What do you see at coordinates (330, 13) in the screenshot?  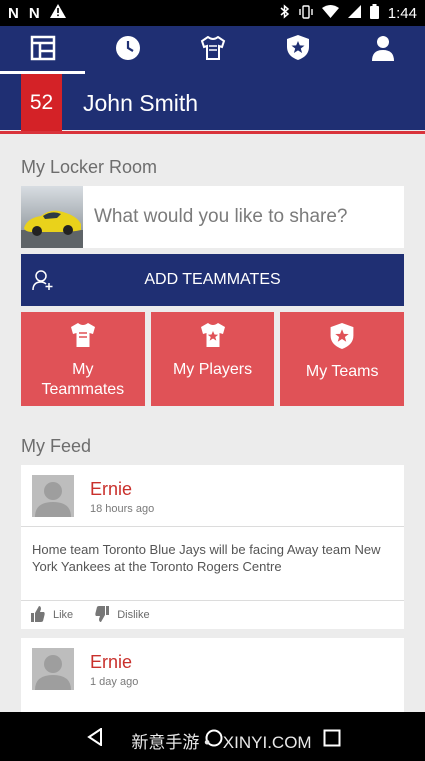 I see `wifi-icon` at bounding box center [330, 13].